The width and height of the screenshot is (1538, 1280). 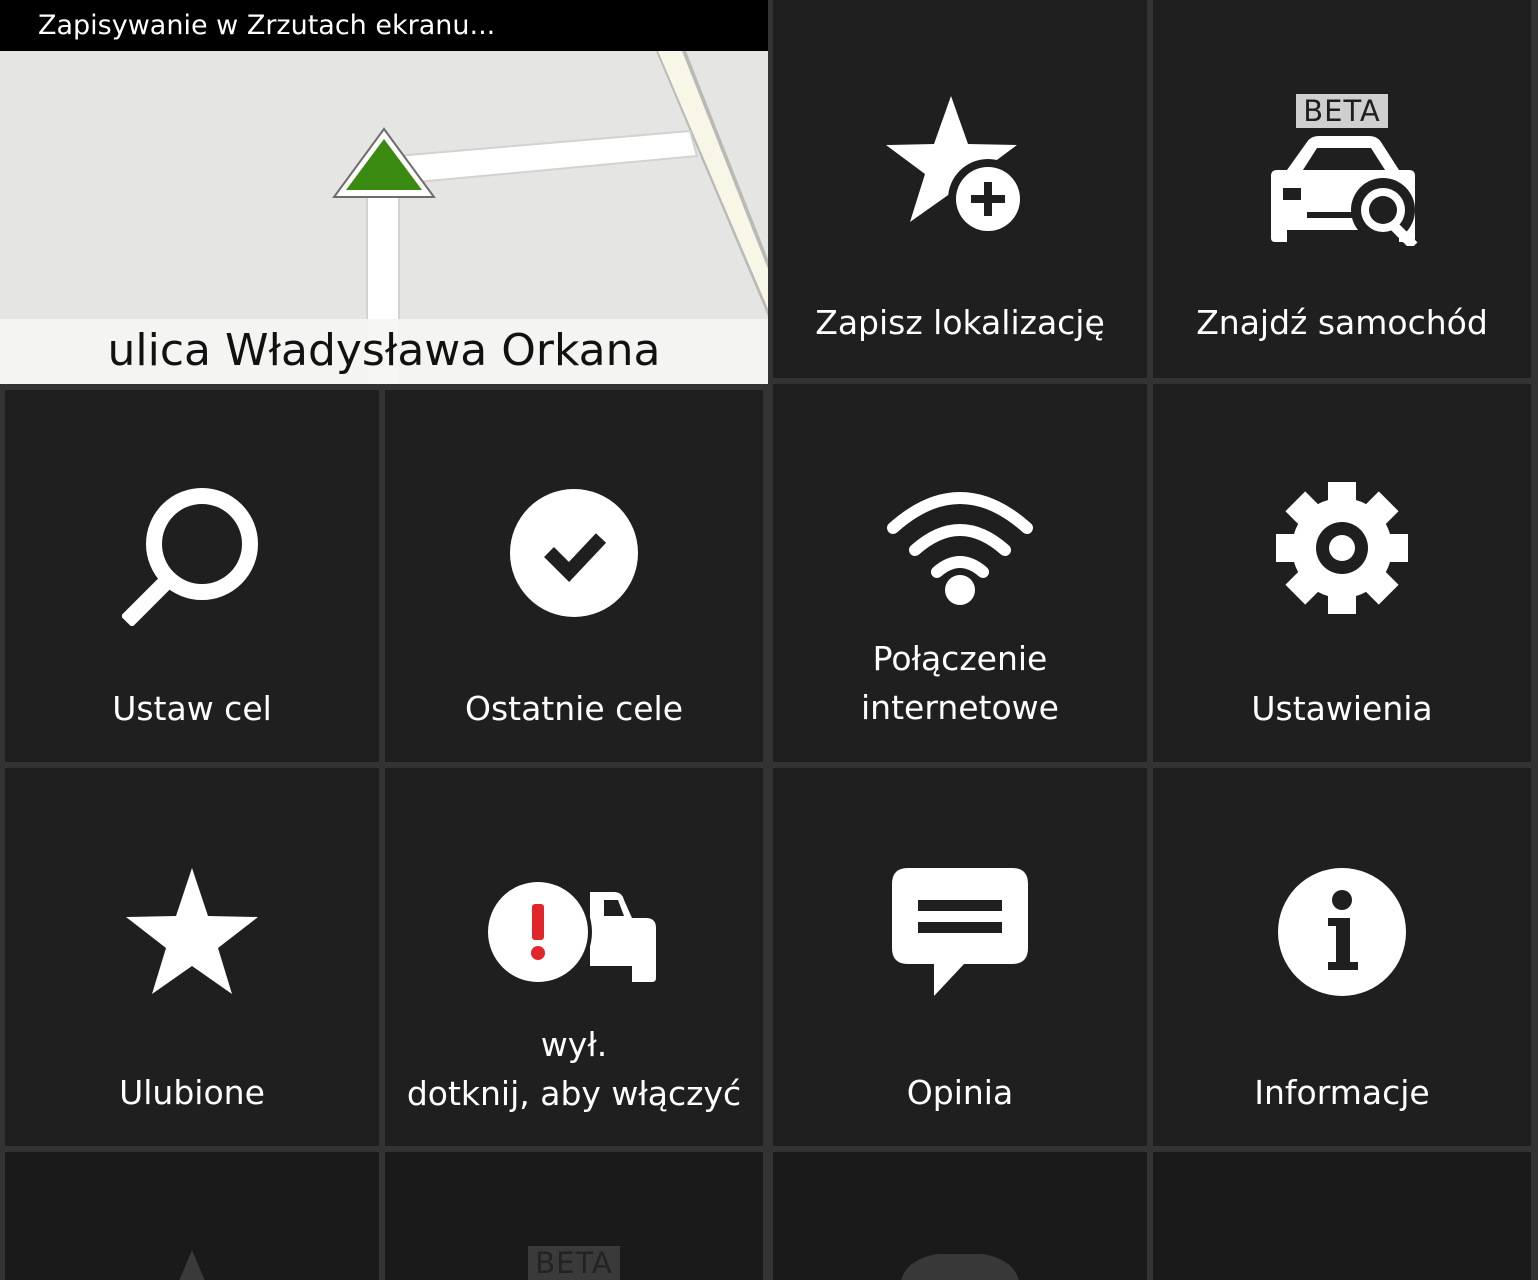 What do you see at coordinates (960, 1092) in the screenshot?
I see `feedback-label: Opinia` at bounding box center [960, 1092].